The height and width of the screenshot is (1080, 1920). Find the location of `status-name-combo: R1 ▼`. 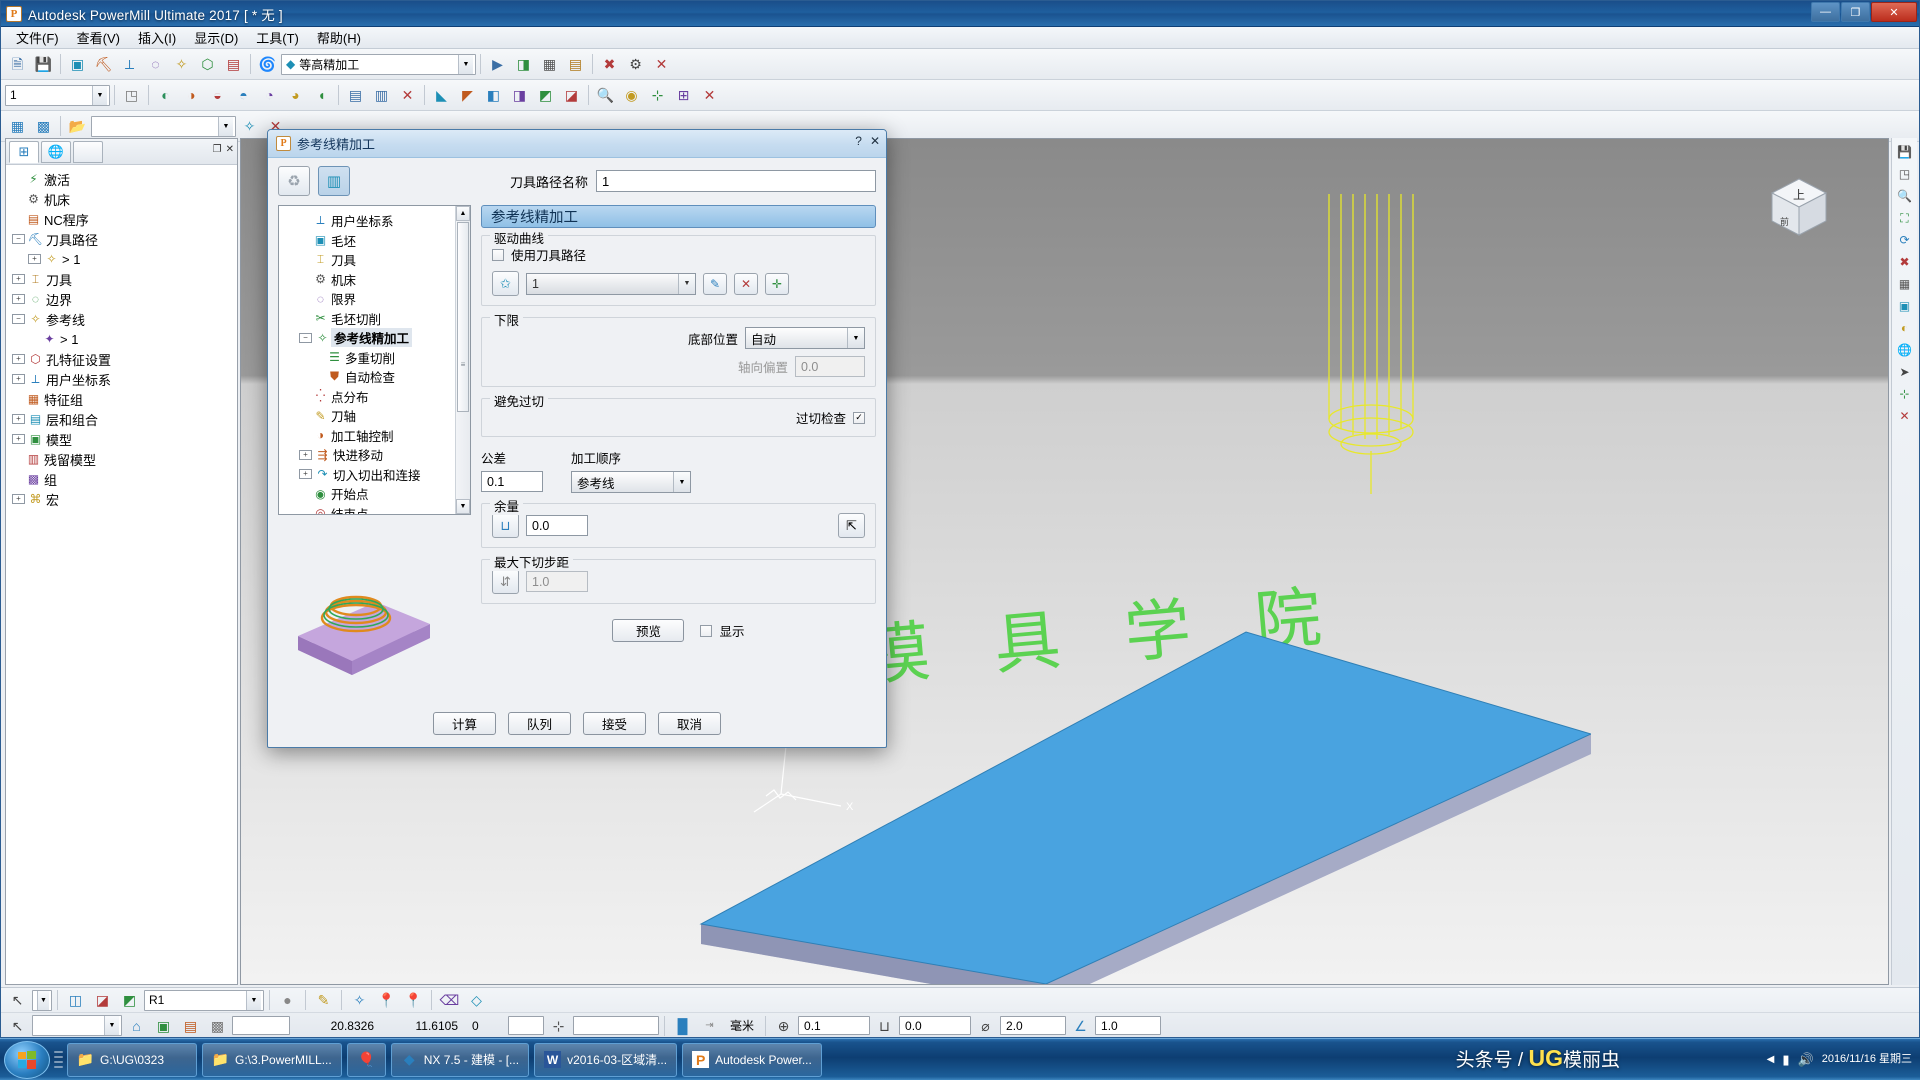

status-name-combo: R1 ▼ is located at coordinates (204, 1000).